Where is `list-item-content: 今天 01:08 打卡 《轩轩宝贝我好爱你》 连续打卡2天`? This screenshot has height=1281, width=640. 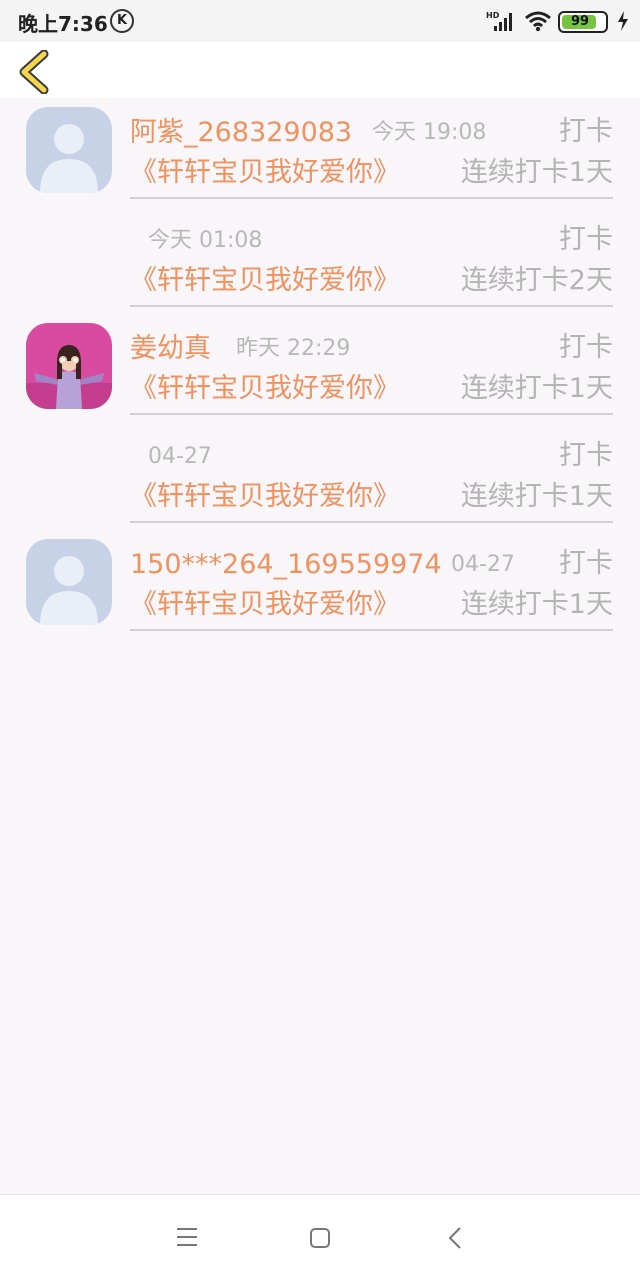
list-item-content: 今天 01:08 打卡 《轩轩宝贝我好爱你》 连续打卡2天 is located at coordinates (371, 256).